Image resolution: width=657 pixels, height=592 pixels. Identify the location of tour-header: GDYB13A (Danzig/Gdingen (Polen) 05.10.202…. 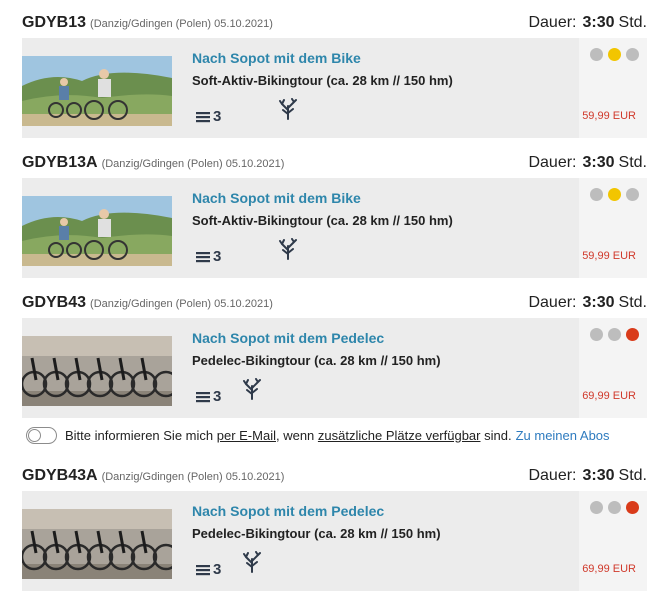
(334, 166).